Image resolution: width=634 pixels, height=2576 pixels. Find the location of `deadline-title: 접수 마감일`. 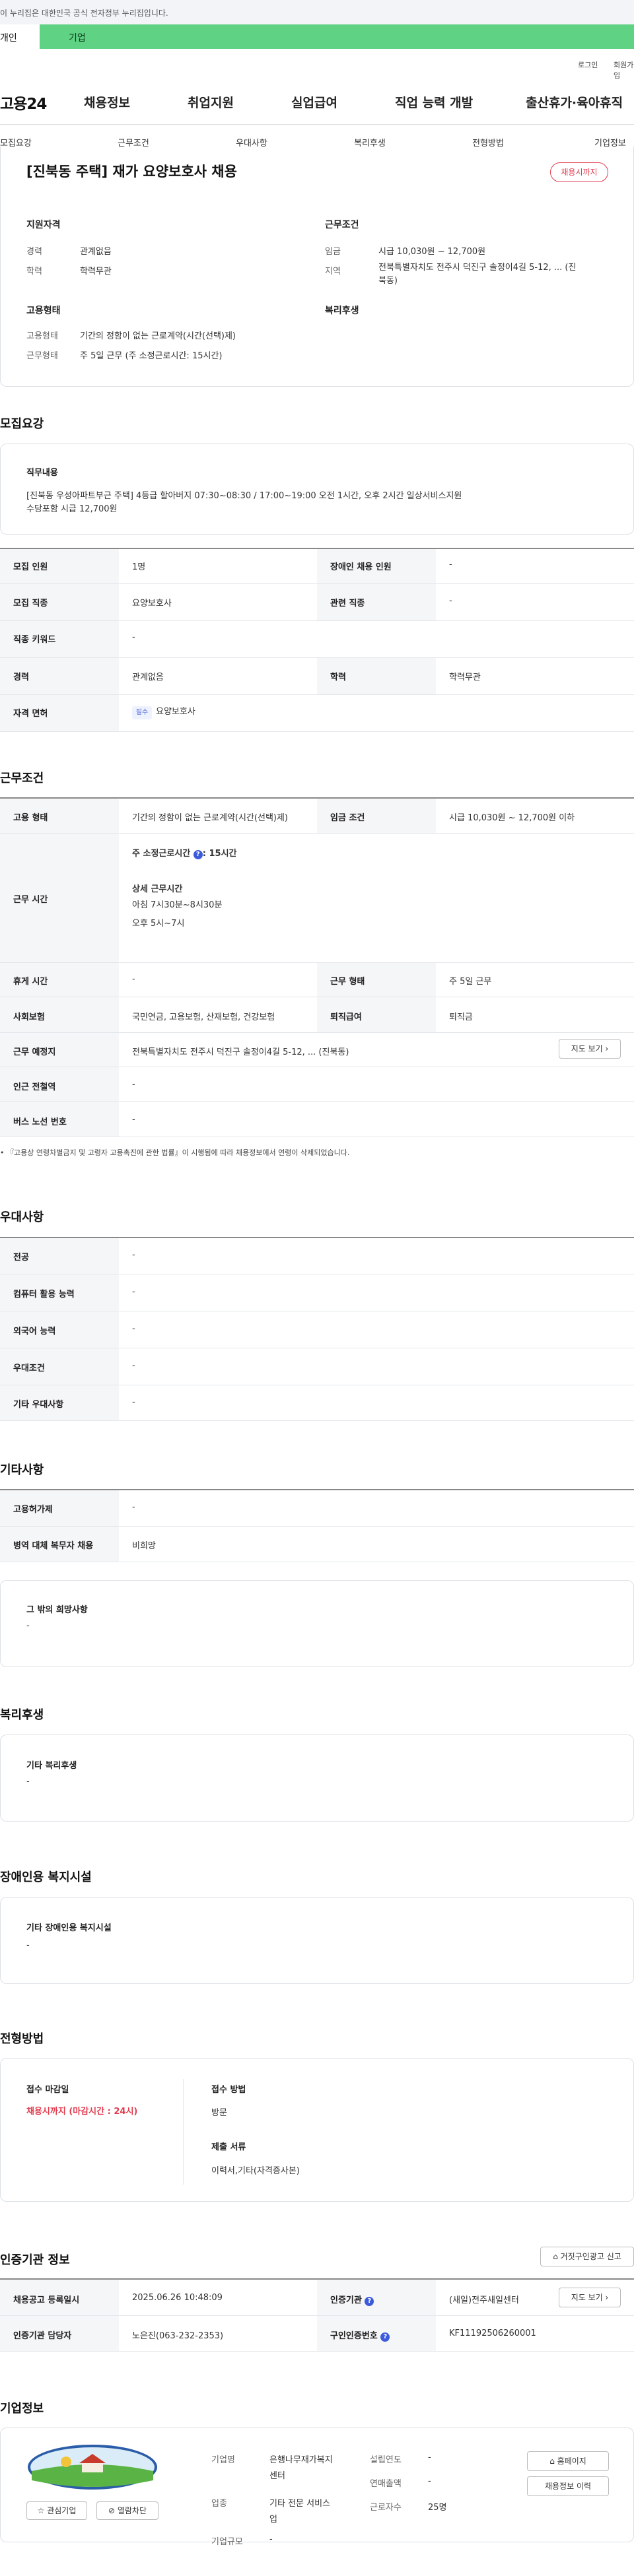

deadline-title: 접수 마감일 is located at coordinates (47, 2090).